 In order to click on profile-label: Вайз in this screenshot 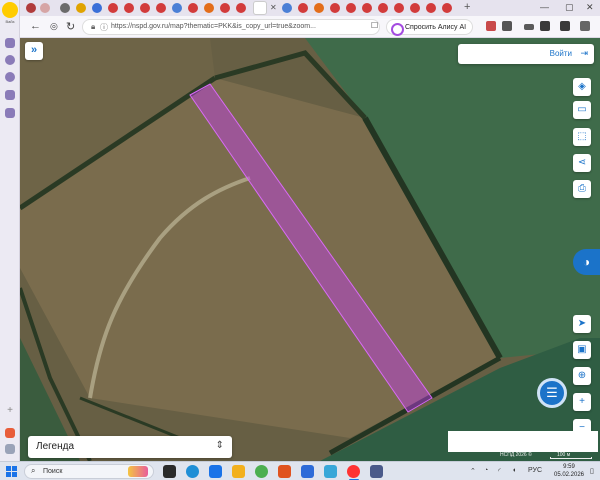, I will do `click(10, 21)`.